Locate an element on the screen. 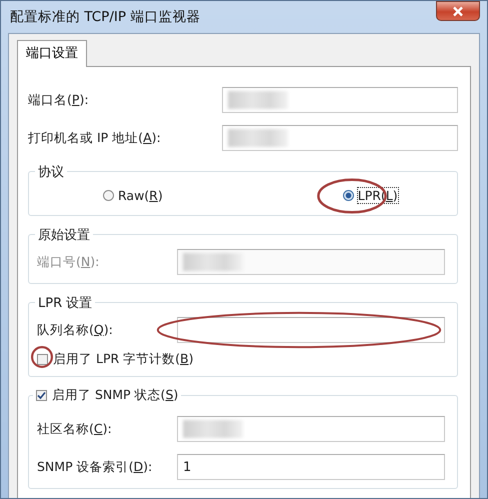 Image resolution: width=488 pixels, height=499 pixels. close-button is located at coordinates (458, 11).